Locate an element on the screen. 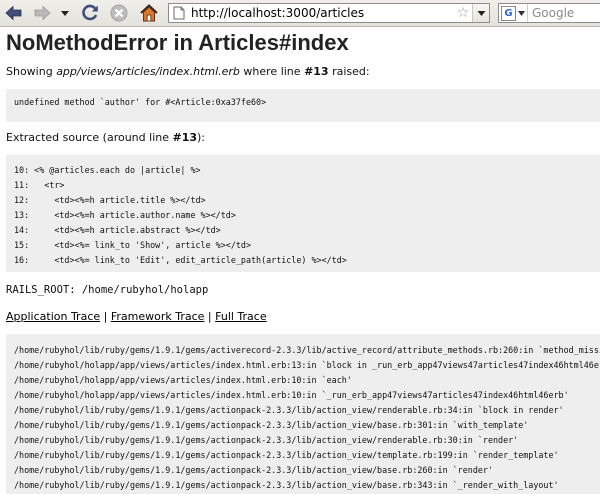  error-title: NoMethodError in Articles#index is located at coordinates (177, 42).